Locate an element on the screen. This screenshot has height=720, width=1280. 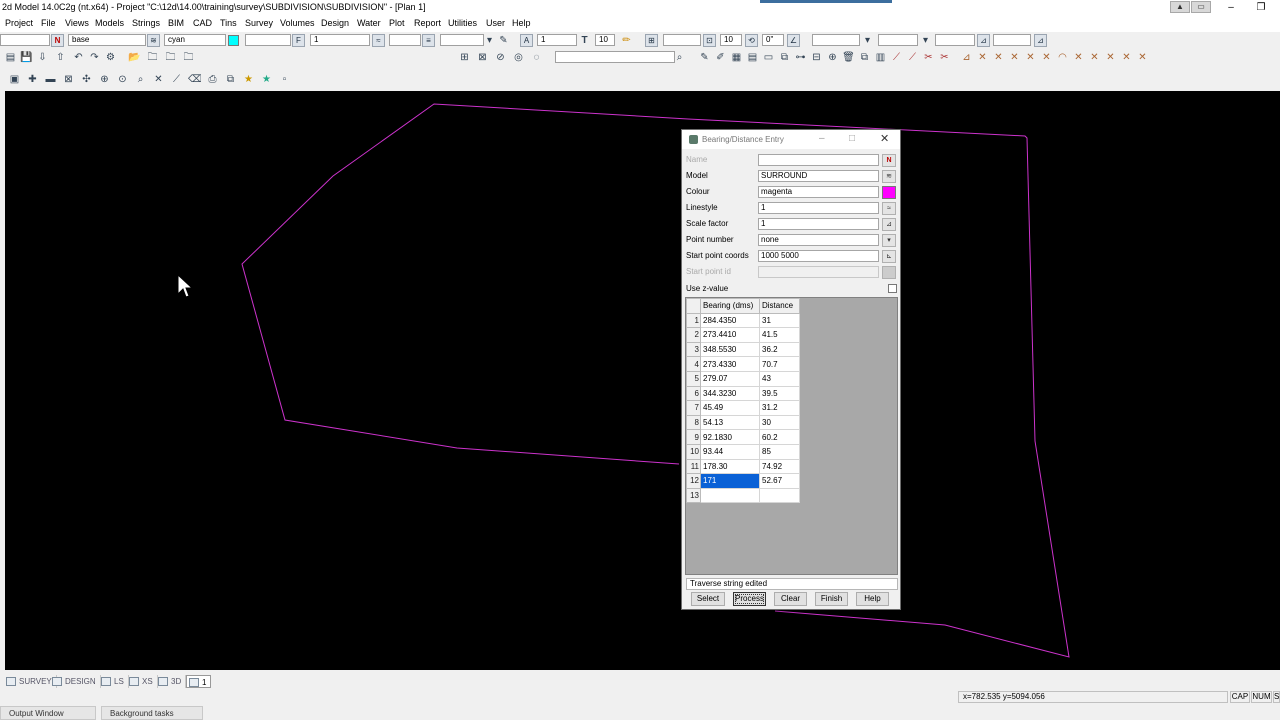
row-number: 8 is located at coordinates (693, 422).